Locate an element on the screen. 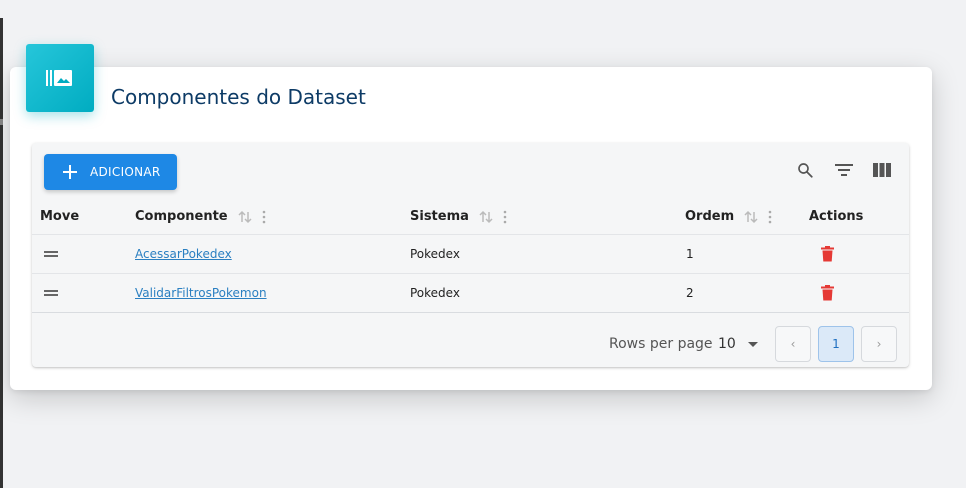  chevron-right-icon: › is located at coordinates (879, 344).